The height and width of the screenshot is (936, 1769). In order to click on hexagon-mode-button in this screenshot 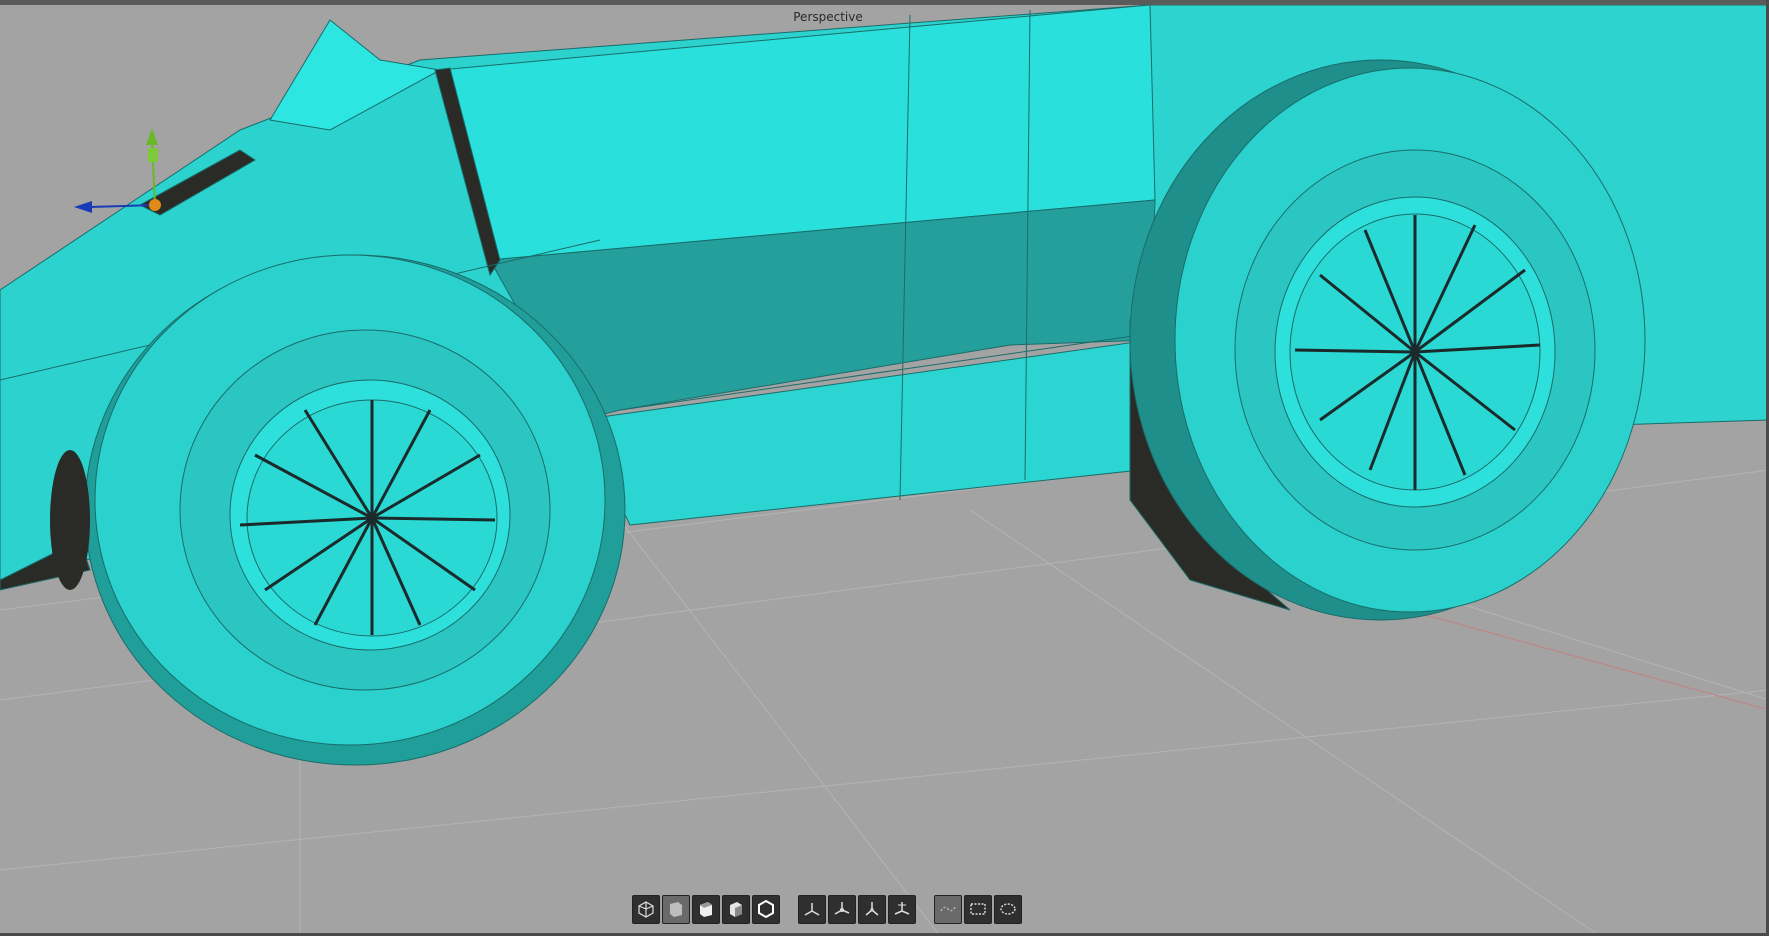, I will do `click(766, 909)`.